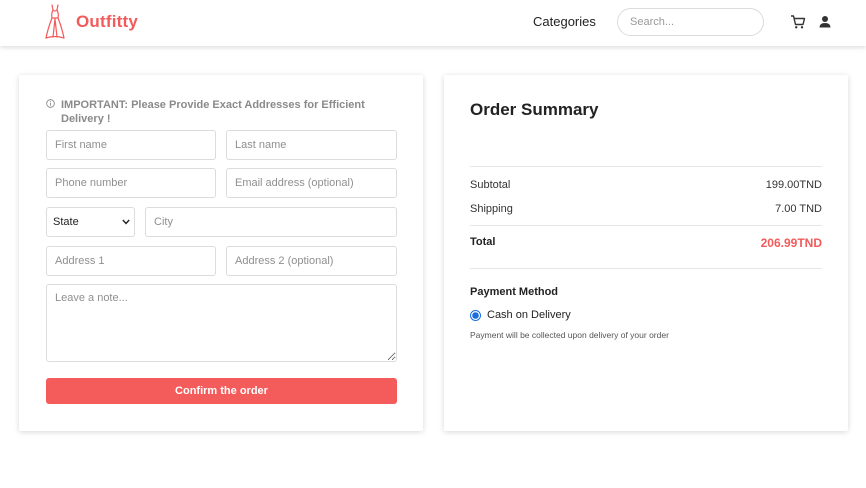 Image resolution: width=866 pixels, height=488 pixels. I want to click on state-select: State, so click(90, 222).